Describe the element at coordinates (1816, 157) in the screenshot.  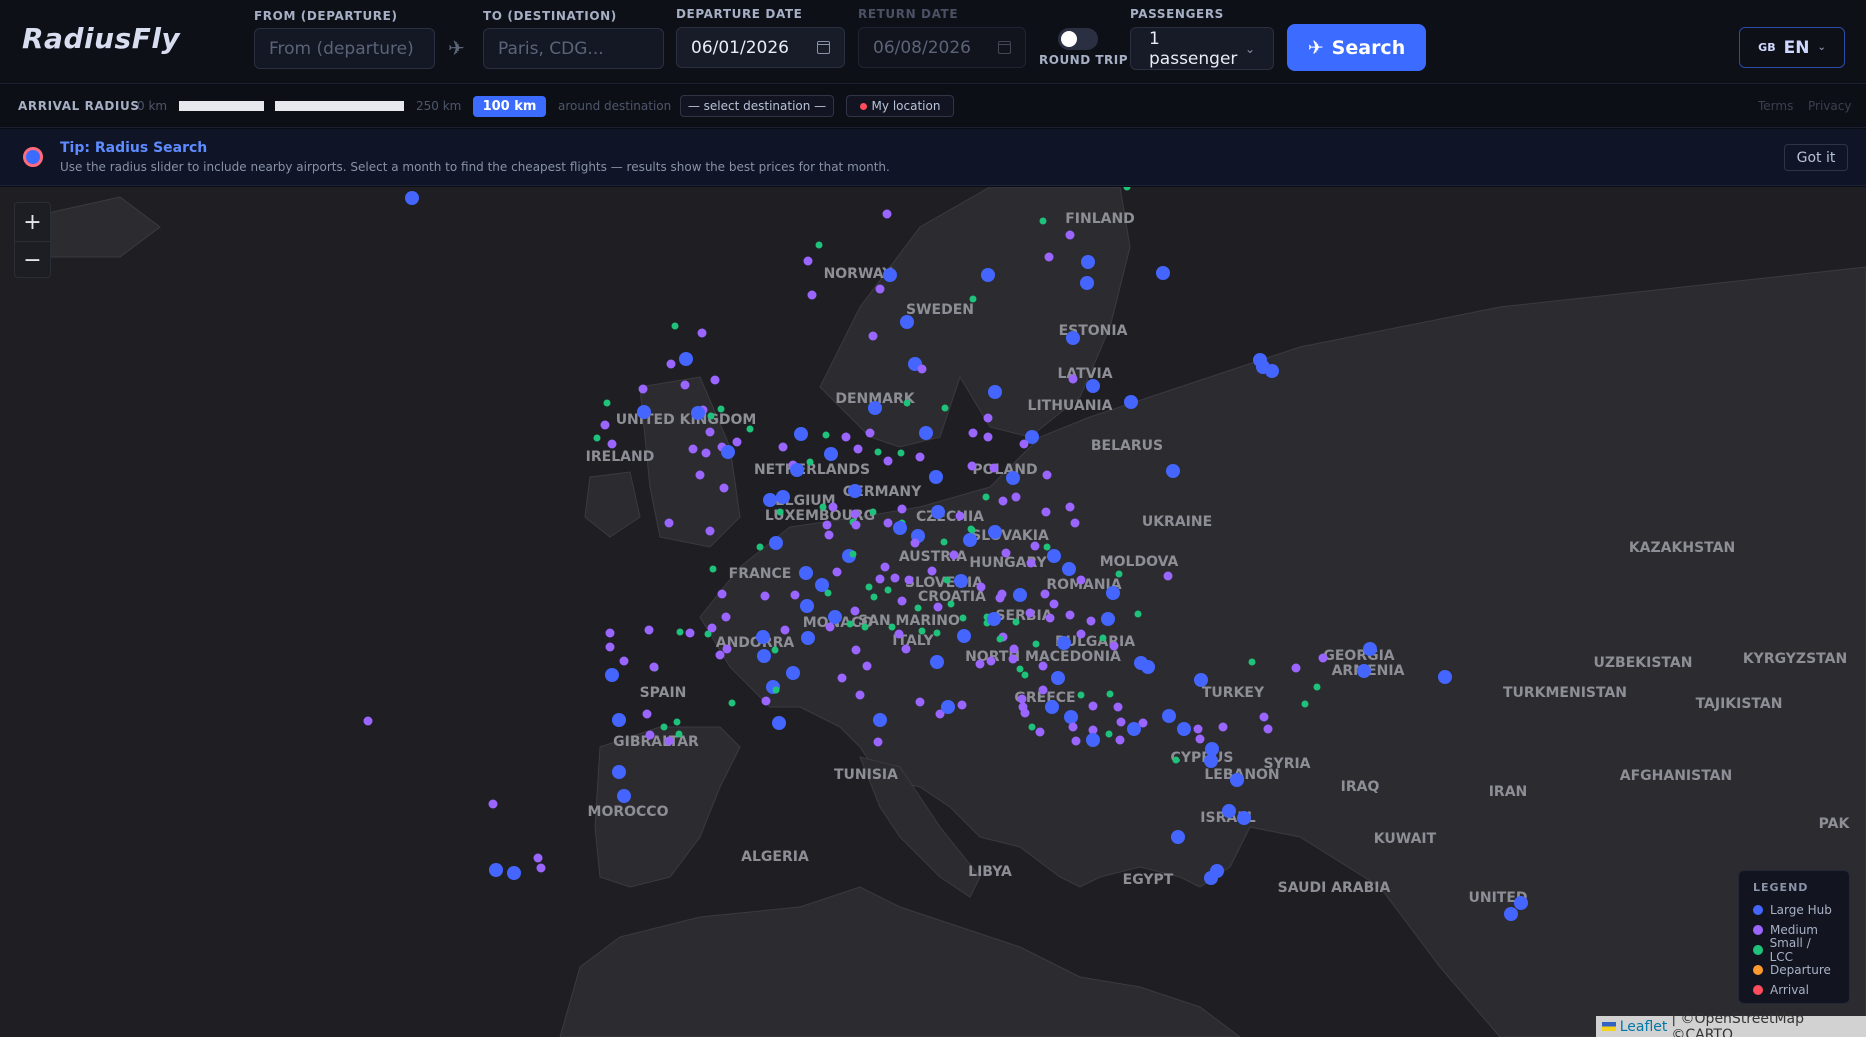
I see `tip-dismiss-button: Got it` at that location.